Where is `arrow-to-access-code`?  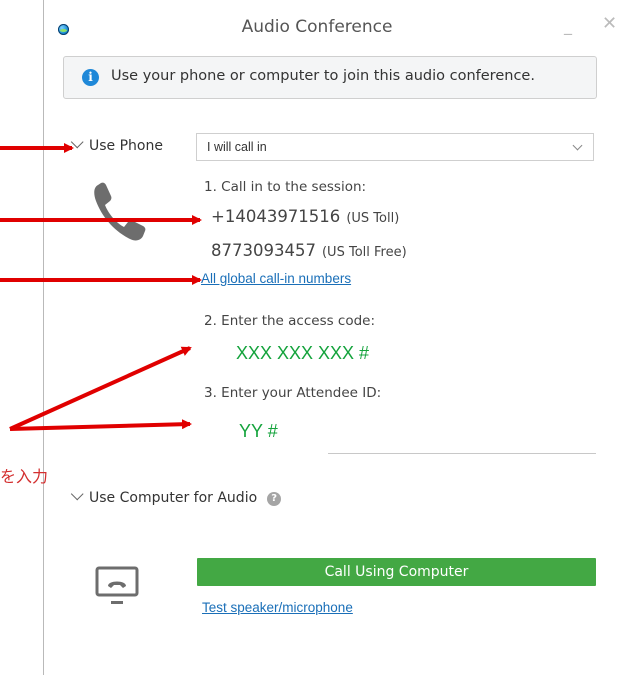
arrow-to-access-code is located at coordinates (100, 388).